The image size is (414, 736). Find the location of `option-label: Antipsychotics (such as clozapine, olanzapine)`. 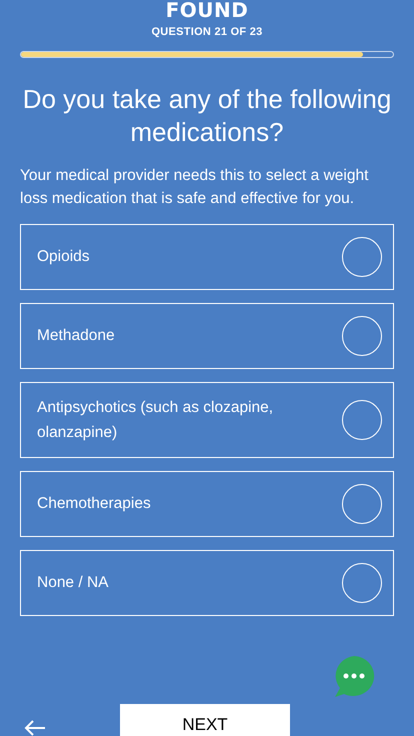

option-label: Antipsychotics (such as clozapine, olanzapine) is located at coordinates (155, 420).